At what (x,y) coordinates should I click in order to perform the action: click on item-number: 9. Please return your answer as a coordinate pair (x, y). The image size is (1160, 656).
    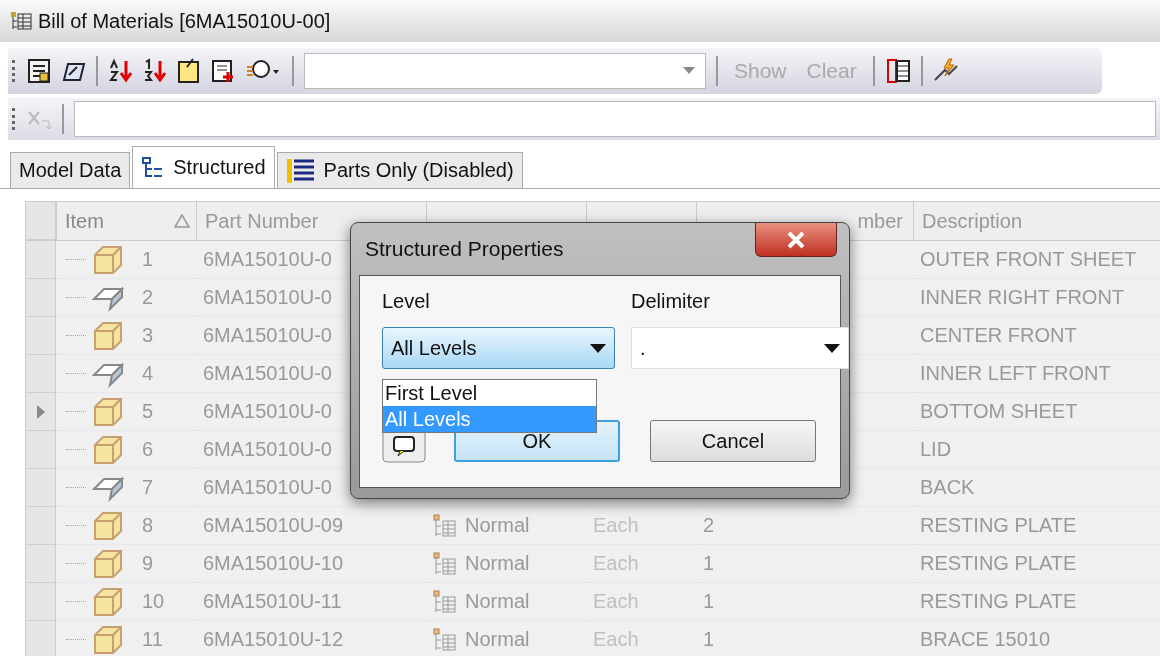
    Looking at the image, I should click on (148, 563).